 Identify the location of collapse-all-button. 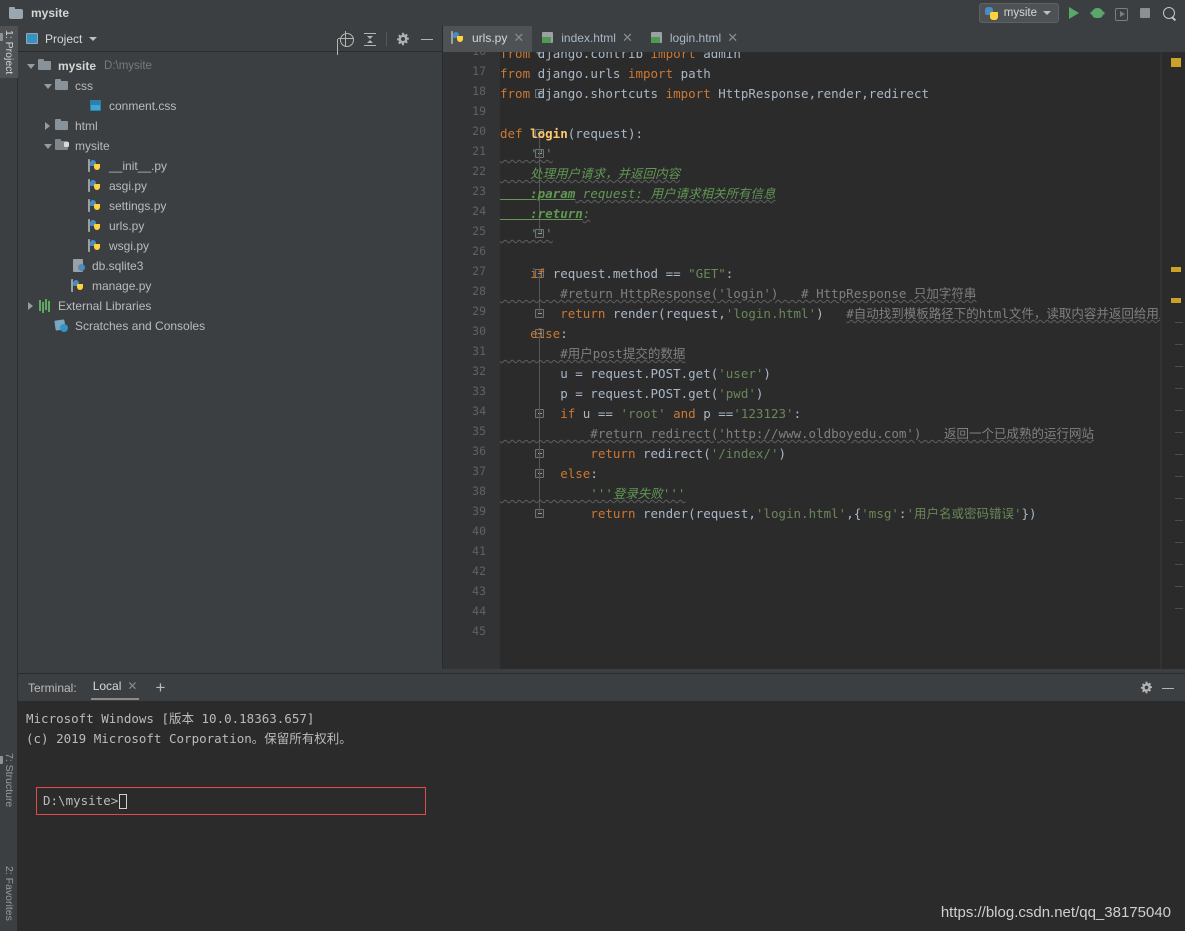
(370, 39).